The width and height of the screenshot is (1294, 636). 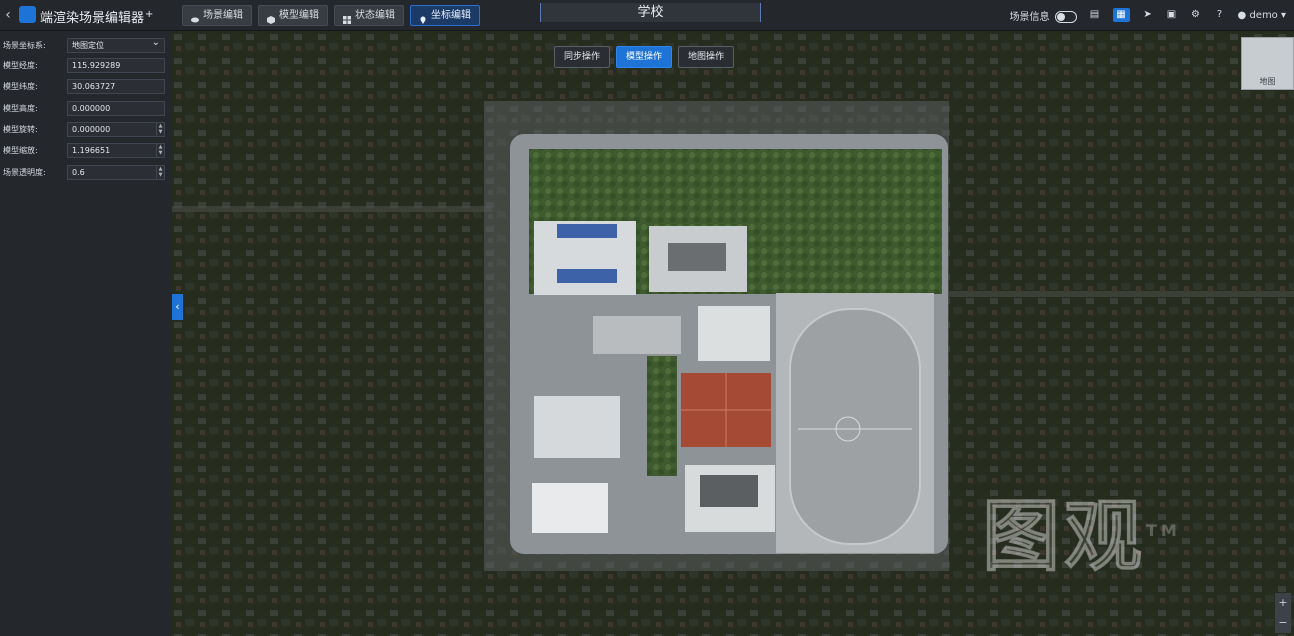 I want to click on scene-info-toggle: 场景信息, so click(x=1043, y=15).